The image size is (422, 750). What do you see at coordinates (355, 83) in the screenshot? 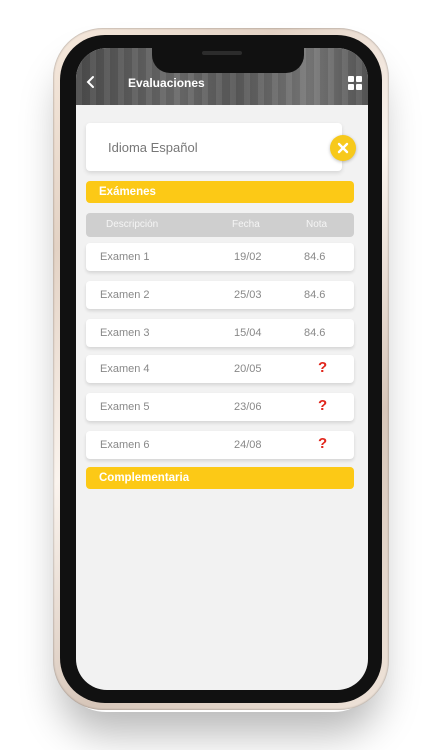
I see `grid-icon` at bounding box center [355, 83].